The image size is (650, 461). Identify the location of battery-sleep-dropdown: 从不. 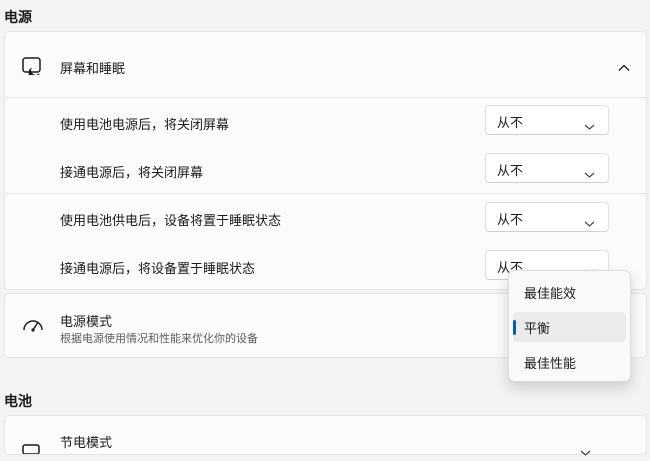
(547, 217).